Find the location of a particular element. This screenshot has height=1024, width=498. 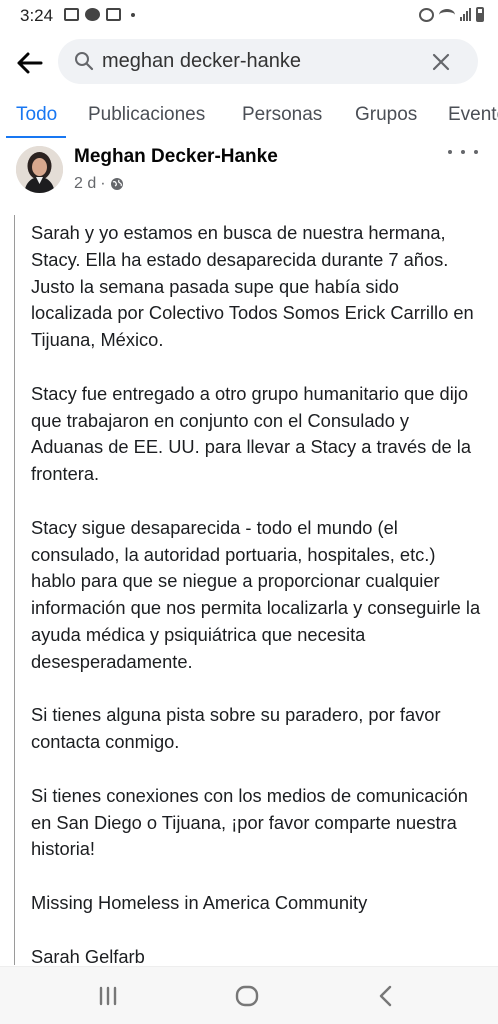

recents-icon is located at coordinates (108, 996).